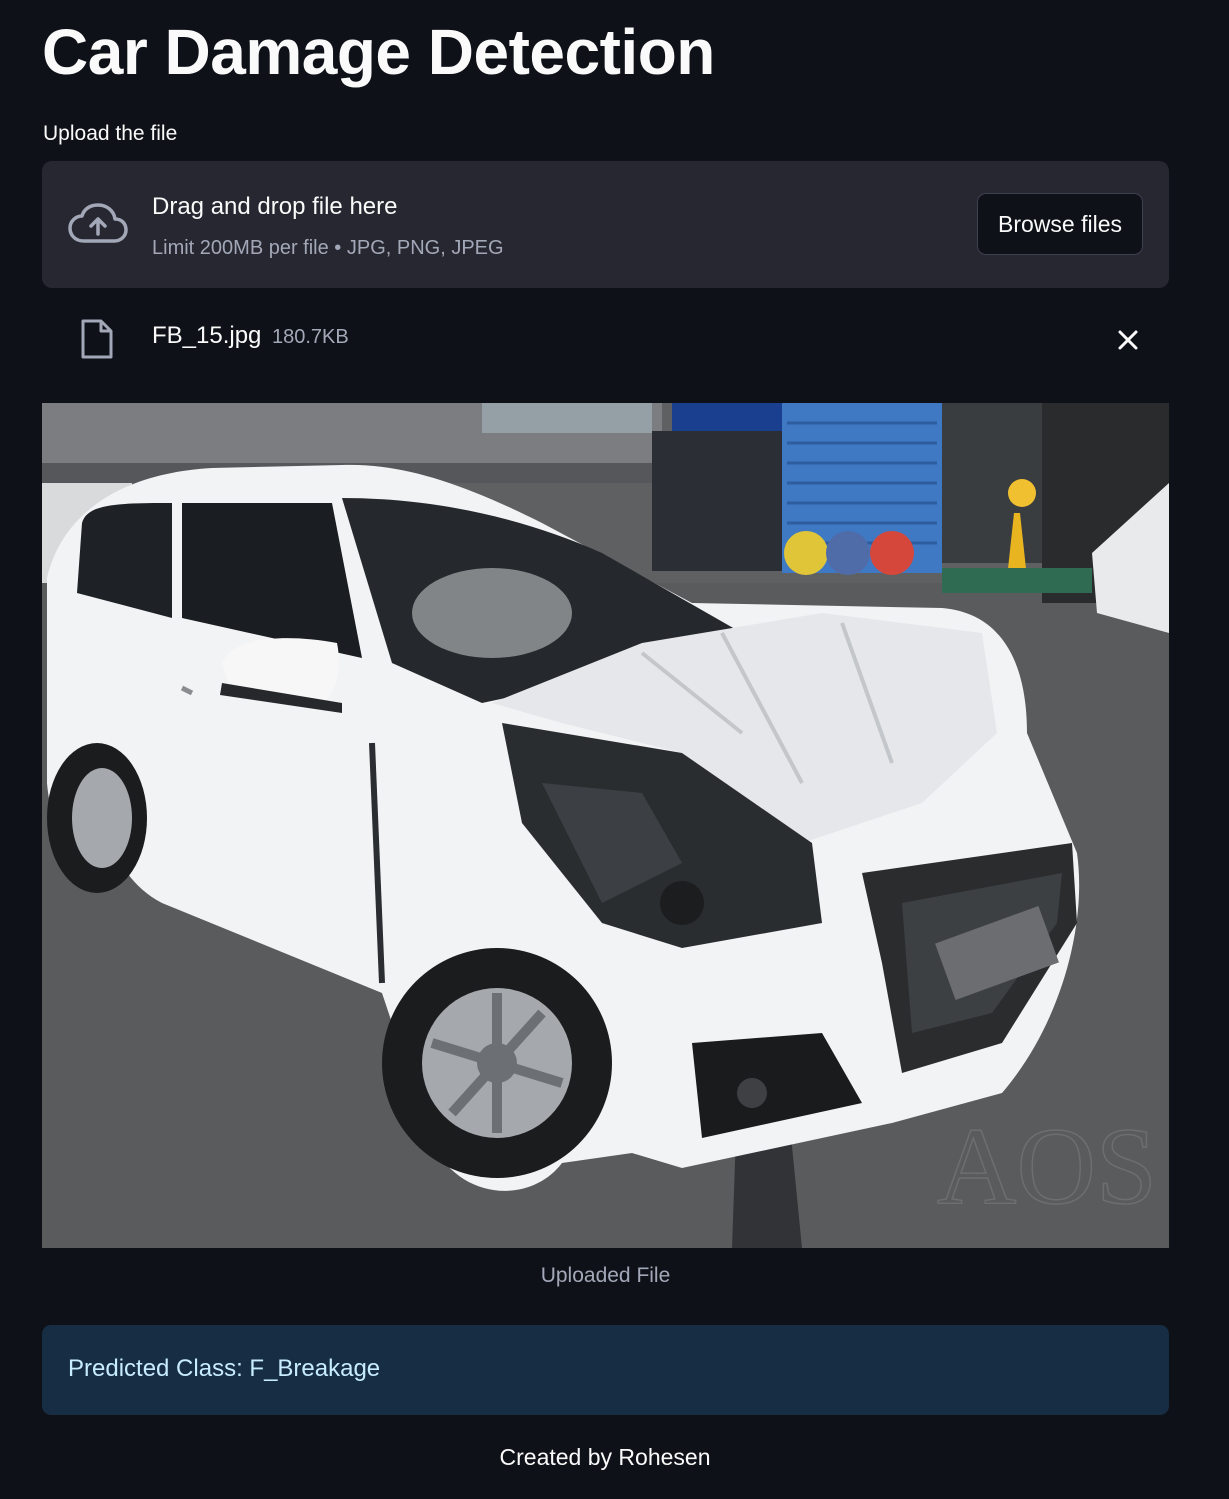 The width and height of the screenshot is (1229, 1499). Describe the element at coordinates (605, 1370) in the screenshot. I see `prediction-alert: Predicted Class: F_Breakage` at that location.